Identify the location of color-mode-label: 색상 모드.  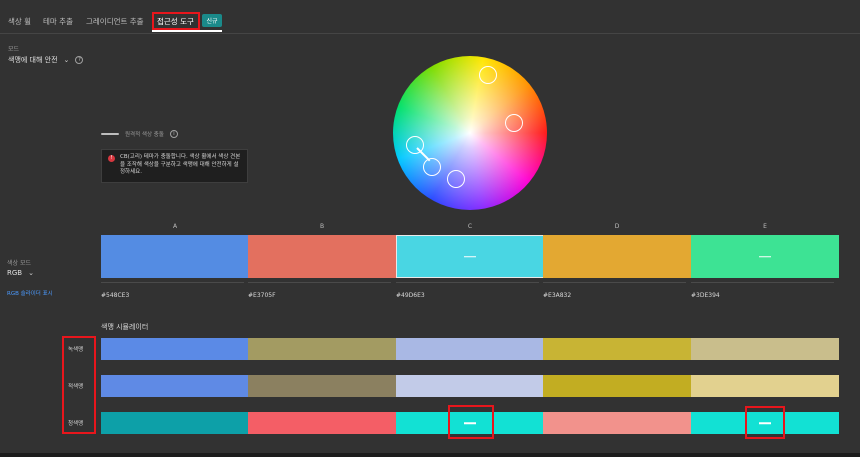
(19, 263).